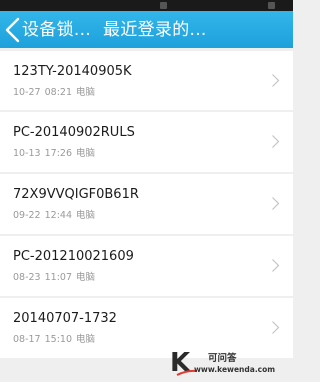  I want to click on device-meta: 10-13 17:26 电脑, so click(56, 154).